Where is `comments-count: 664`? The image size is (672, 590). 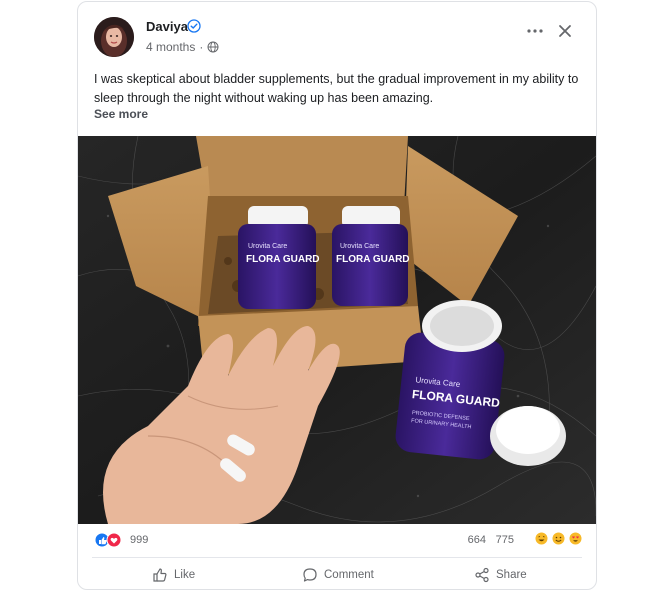
comments-count: 664 is located at coordinates (477, 540).